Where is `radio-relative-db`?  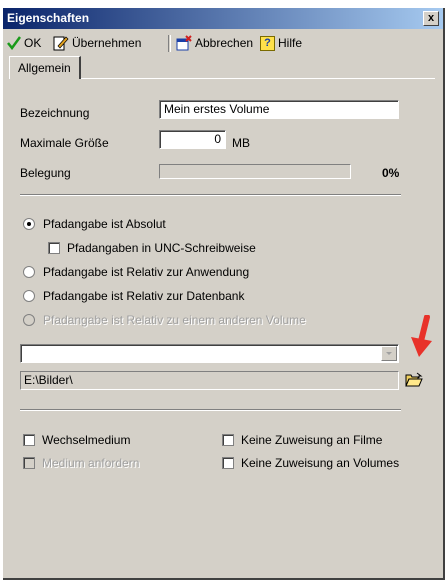 radio-relative-db is located at coordinates (29, 296).